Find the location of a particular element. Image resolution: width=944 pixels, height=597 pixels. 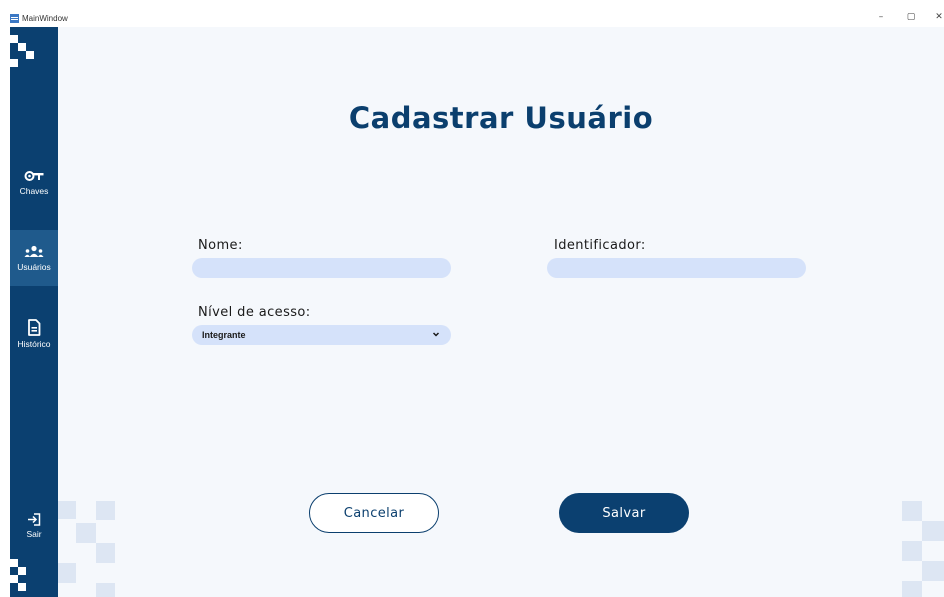

key-icon is located at coordinates (34, 175).